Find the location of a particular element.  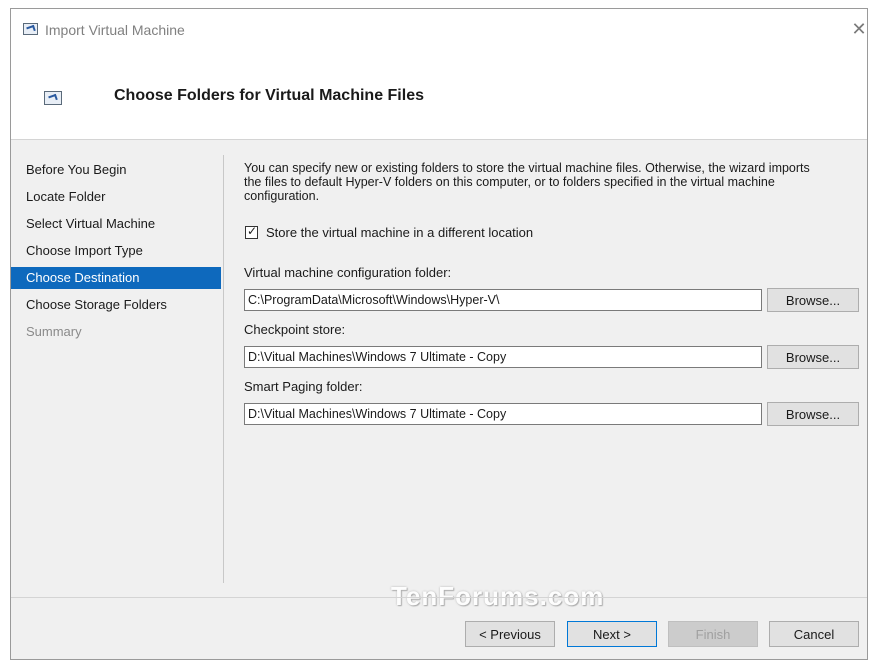

footer-divider is located at coordinates (439, 597).